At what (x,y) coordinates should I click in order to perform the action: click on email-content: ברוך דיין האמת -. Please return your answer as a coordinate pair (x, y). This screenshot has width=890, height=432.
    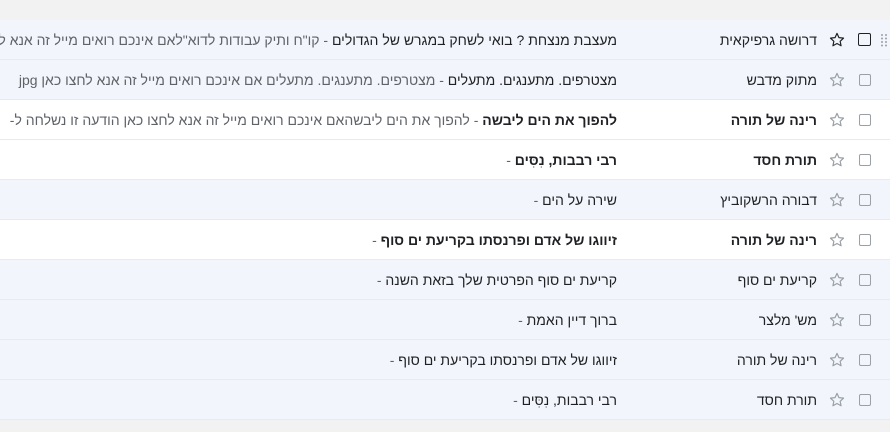
    Looking at the image, I should click on (308, 319).